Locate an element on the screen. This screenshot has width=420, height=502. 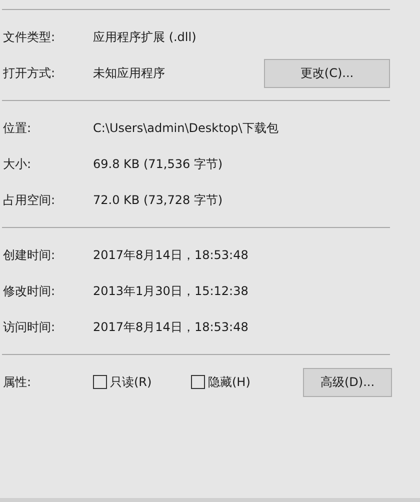
field-value: 69.8 KB (71,536 字节) is located at coordinates (158, 164).